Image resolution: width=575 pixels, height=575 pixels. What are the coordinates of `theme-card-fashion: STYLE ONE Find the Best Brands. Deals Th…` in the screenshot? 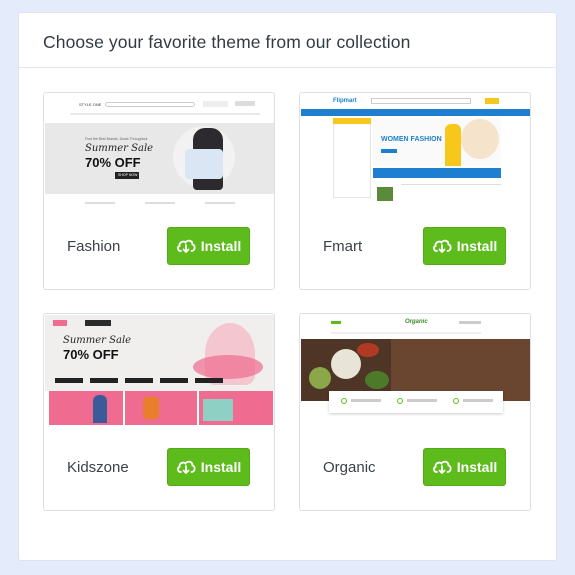 It's located at (159, 191).